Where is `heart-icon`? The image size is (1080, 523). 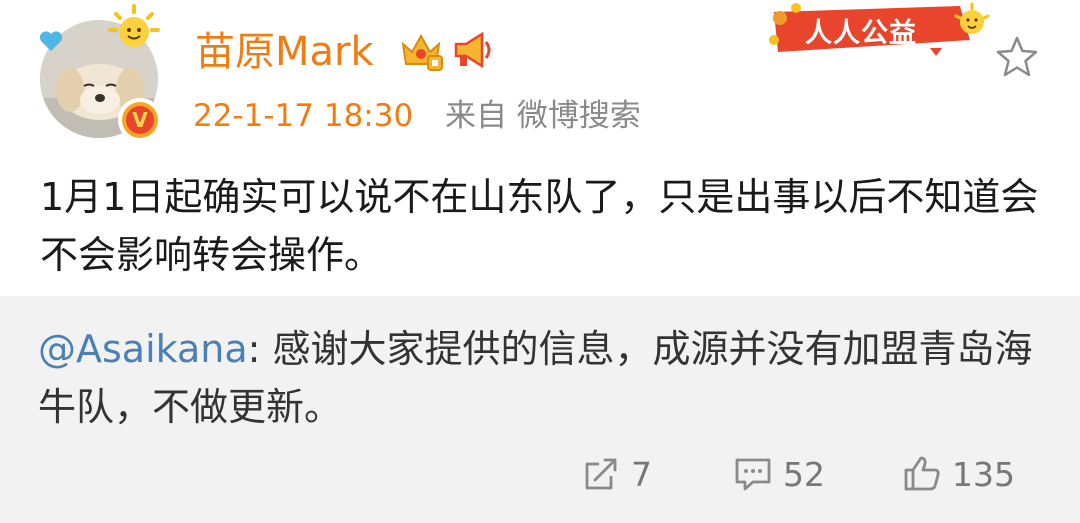 heart-icon is located at coordinates (51, 41).